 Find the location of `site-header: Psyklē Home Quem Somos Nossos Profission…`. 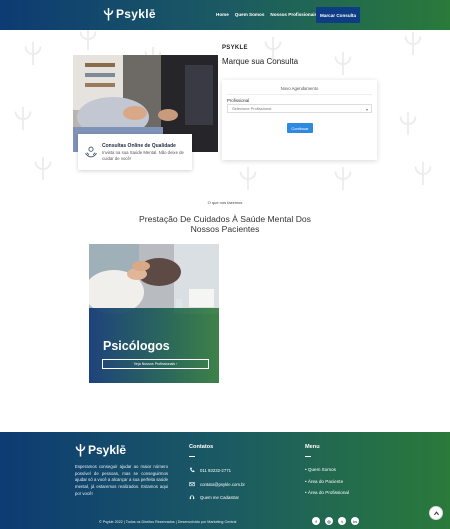

site-header: Psyklē Home Quem Somos Nossos Profission… is located at coordinates (225, 15).